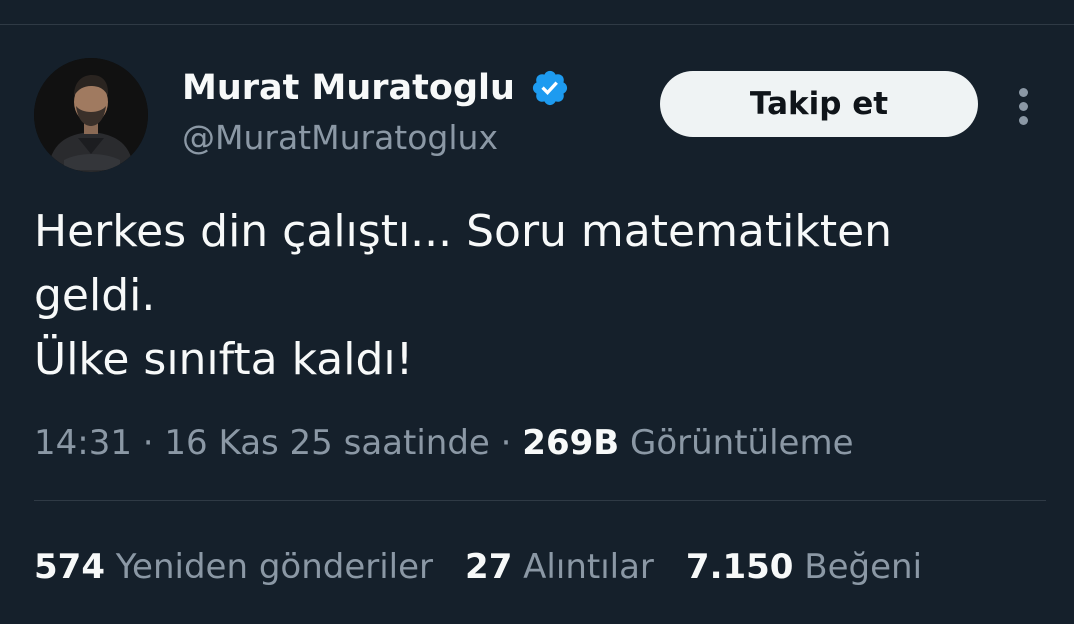 This screenshot has height=624, width=1074. What do you see at coordinates (819, 104) in the screenshot?
I see `follow-button: Takip et` at bounding box center [819, 104].